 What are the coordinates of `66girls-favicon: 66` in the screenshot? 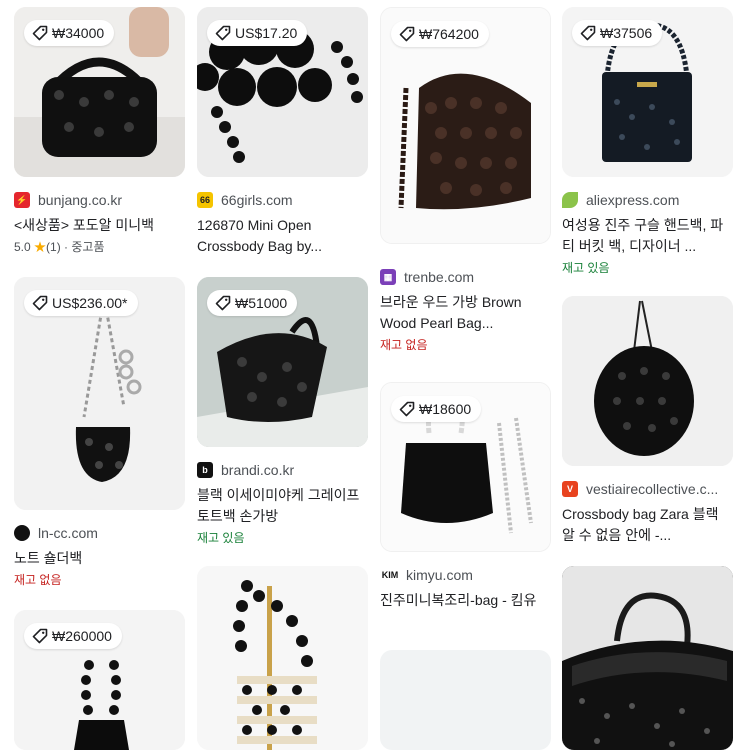 It's located at (205, 200).